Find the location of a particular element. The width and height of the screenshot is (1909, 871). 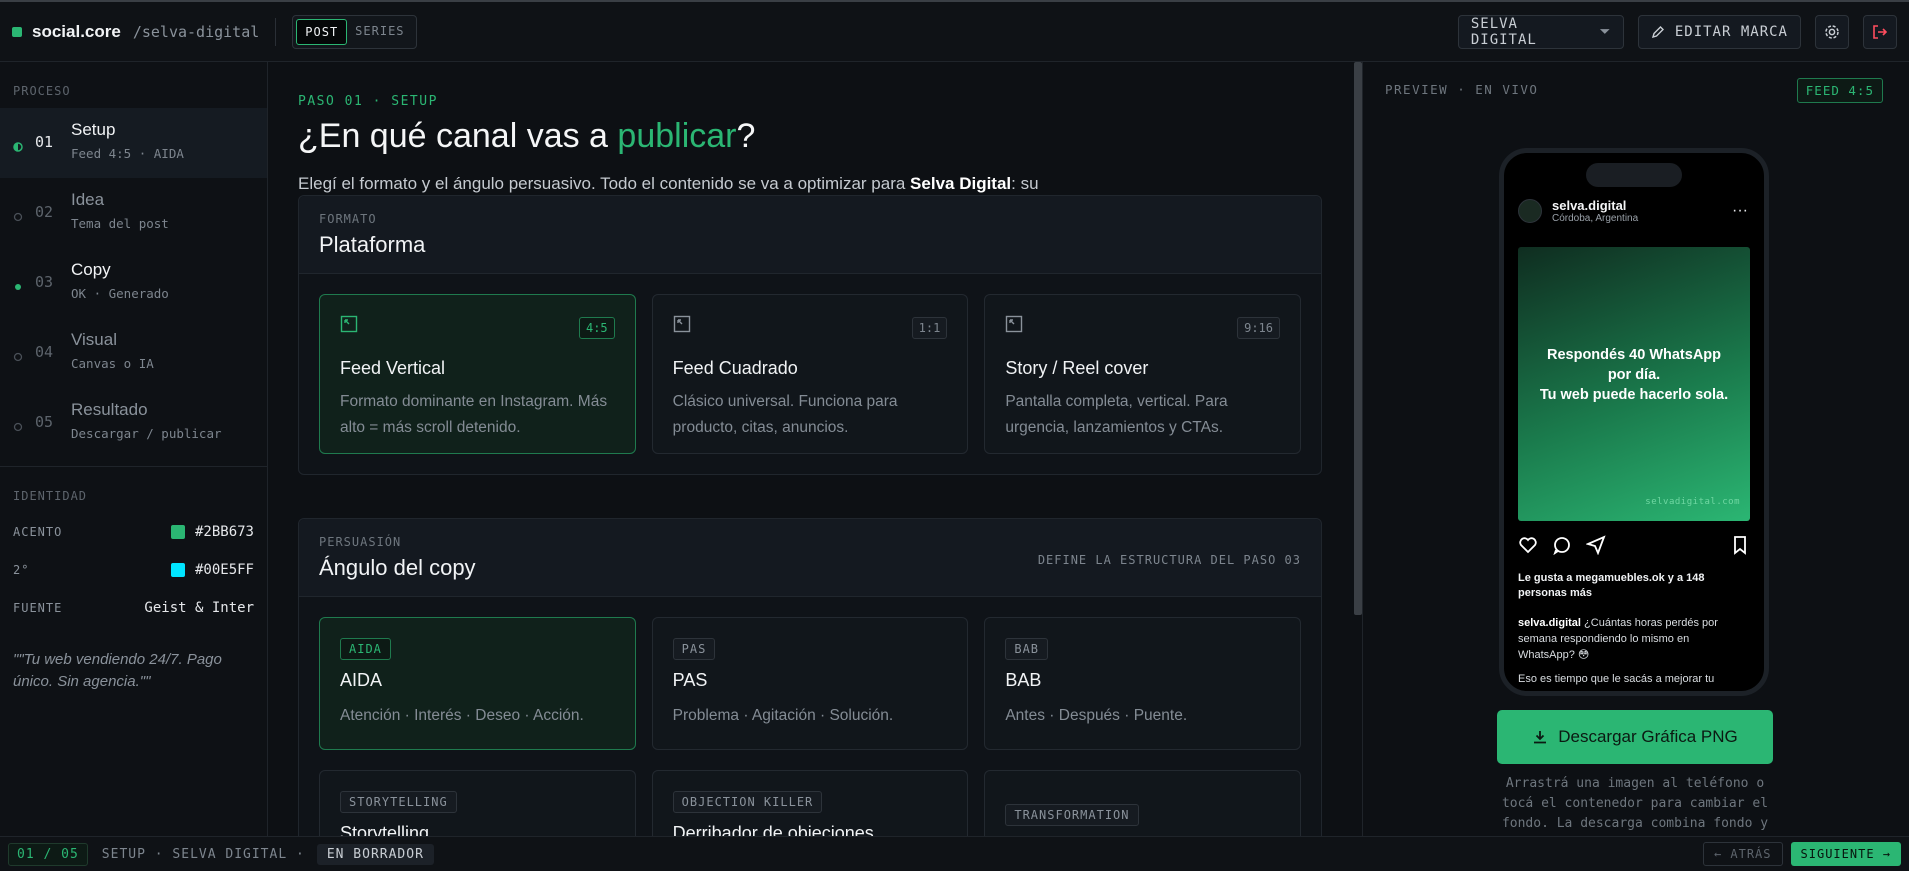

angle-card-storytelling: STORYTELLING Storytelling is located at coordinates (477, 803).